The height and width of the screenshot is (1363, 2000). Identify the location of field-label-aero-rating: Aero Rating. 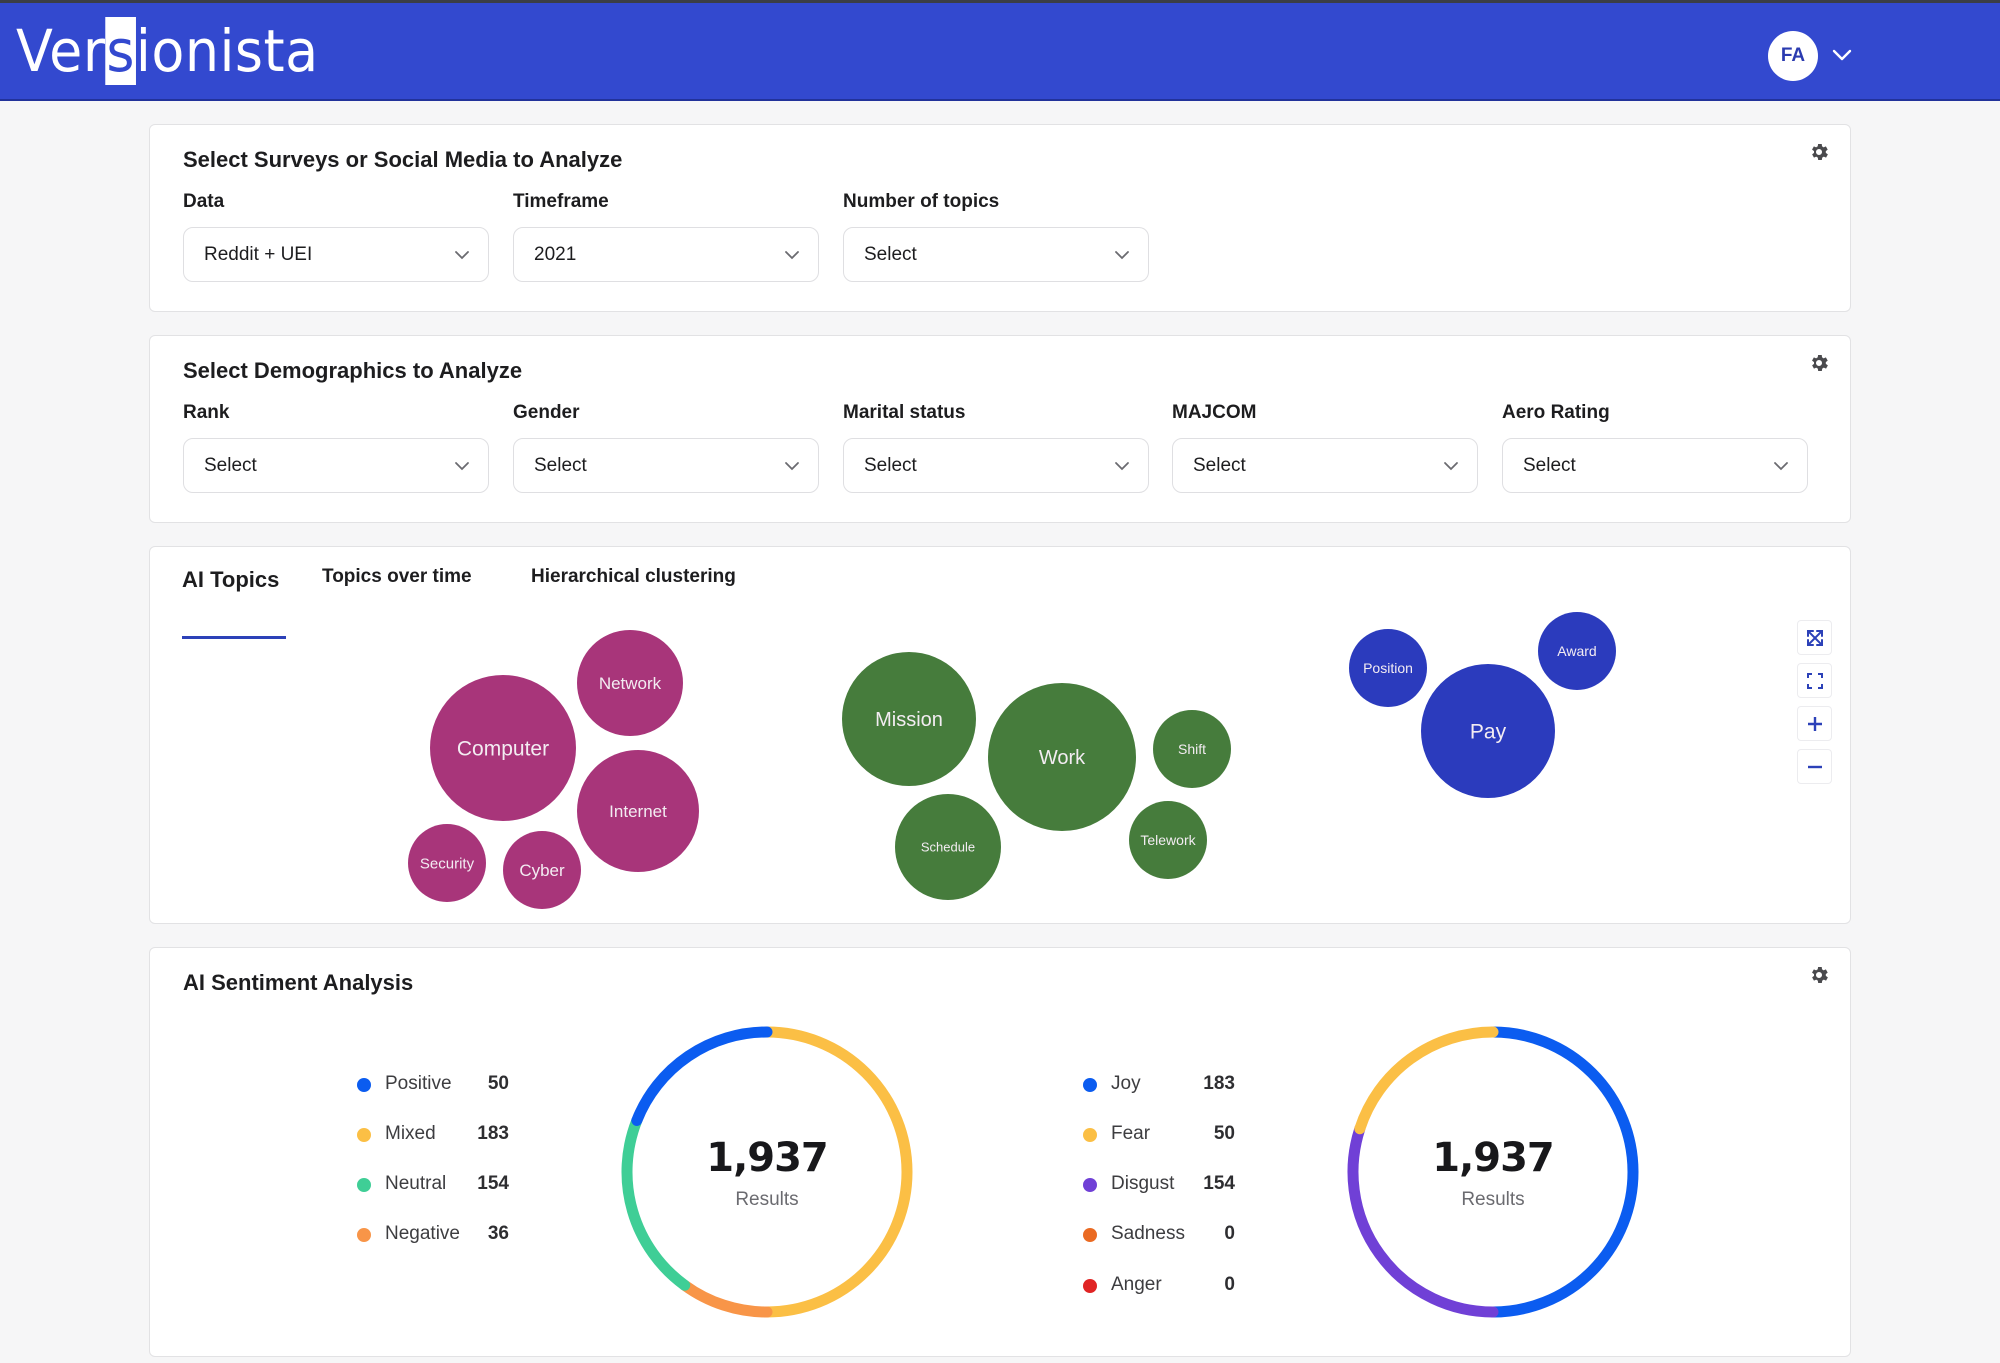
(1556, 412).